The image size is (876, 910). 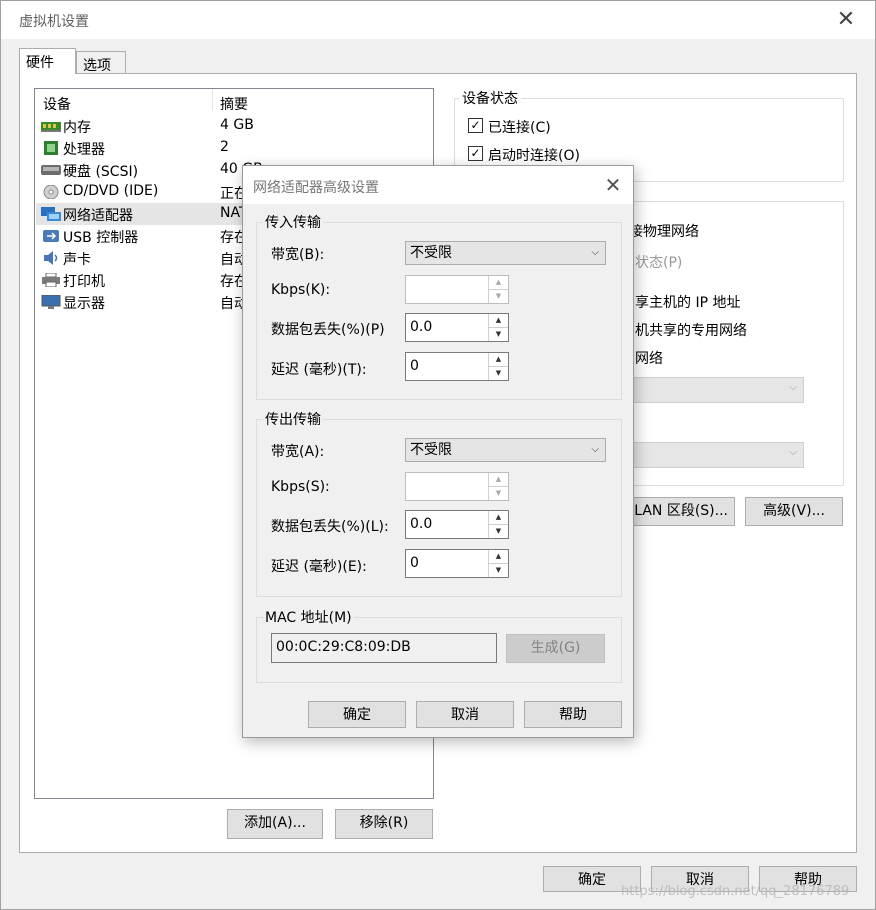 What do you see at coordinates (237, 125) in the screenshot?
I see `device-summary: 4 GB` at bounding box center [237, 125].